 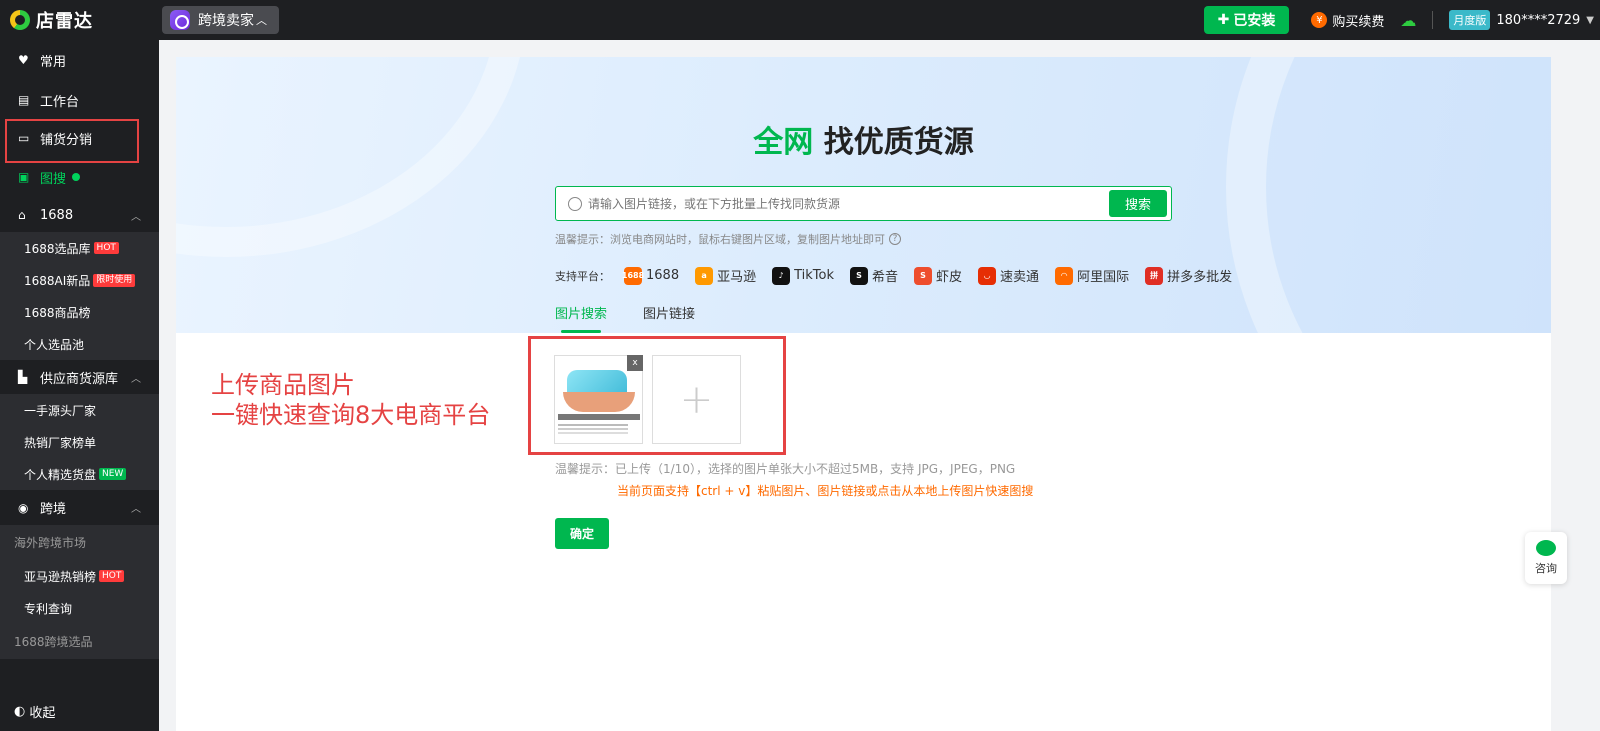 I want to click on shein-icon: S, so click(x=859, y=275).